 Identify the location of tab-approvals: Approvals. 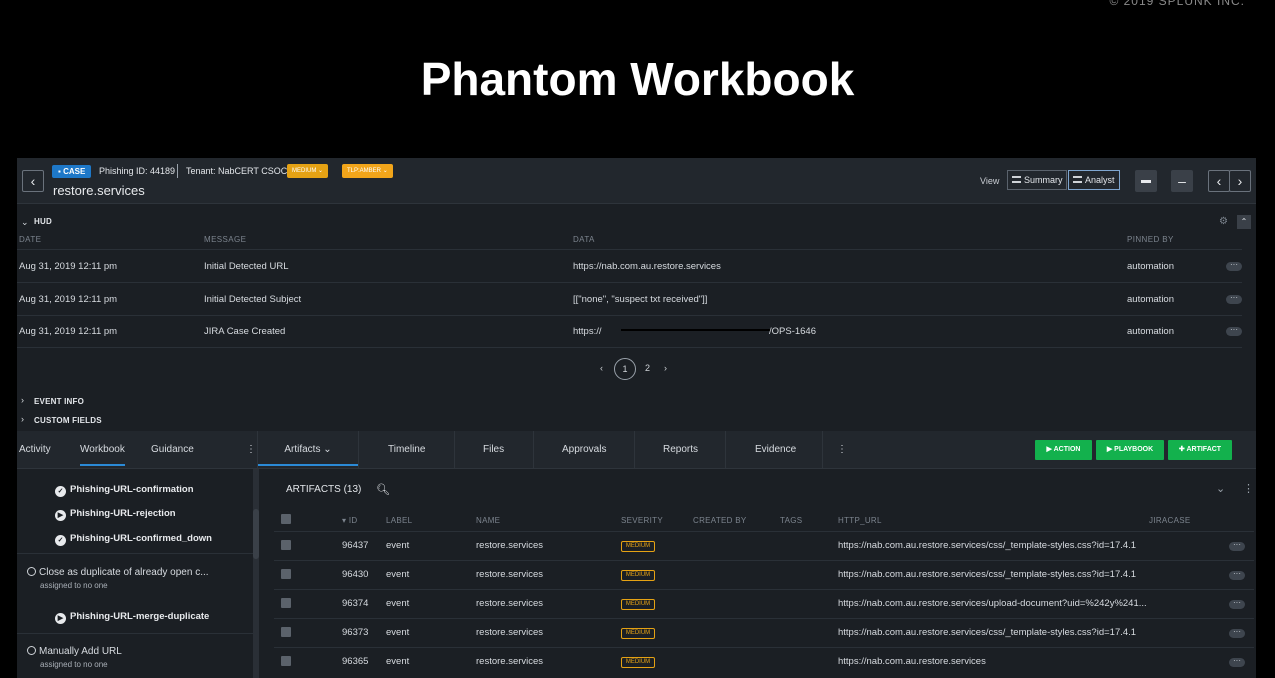
(584, 449).